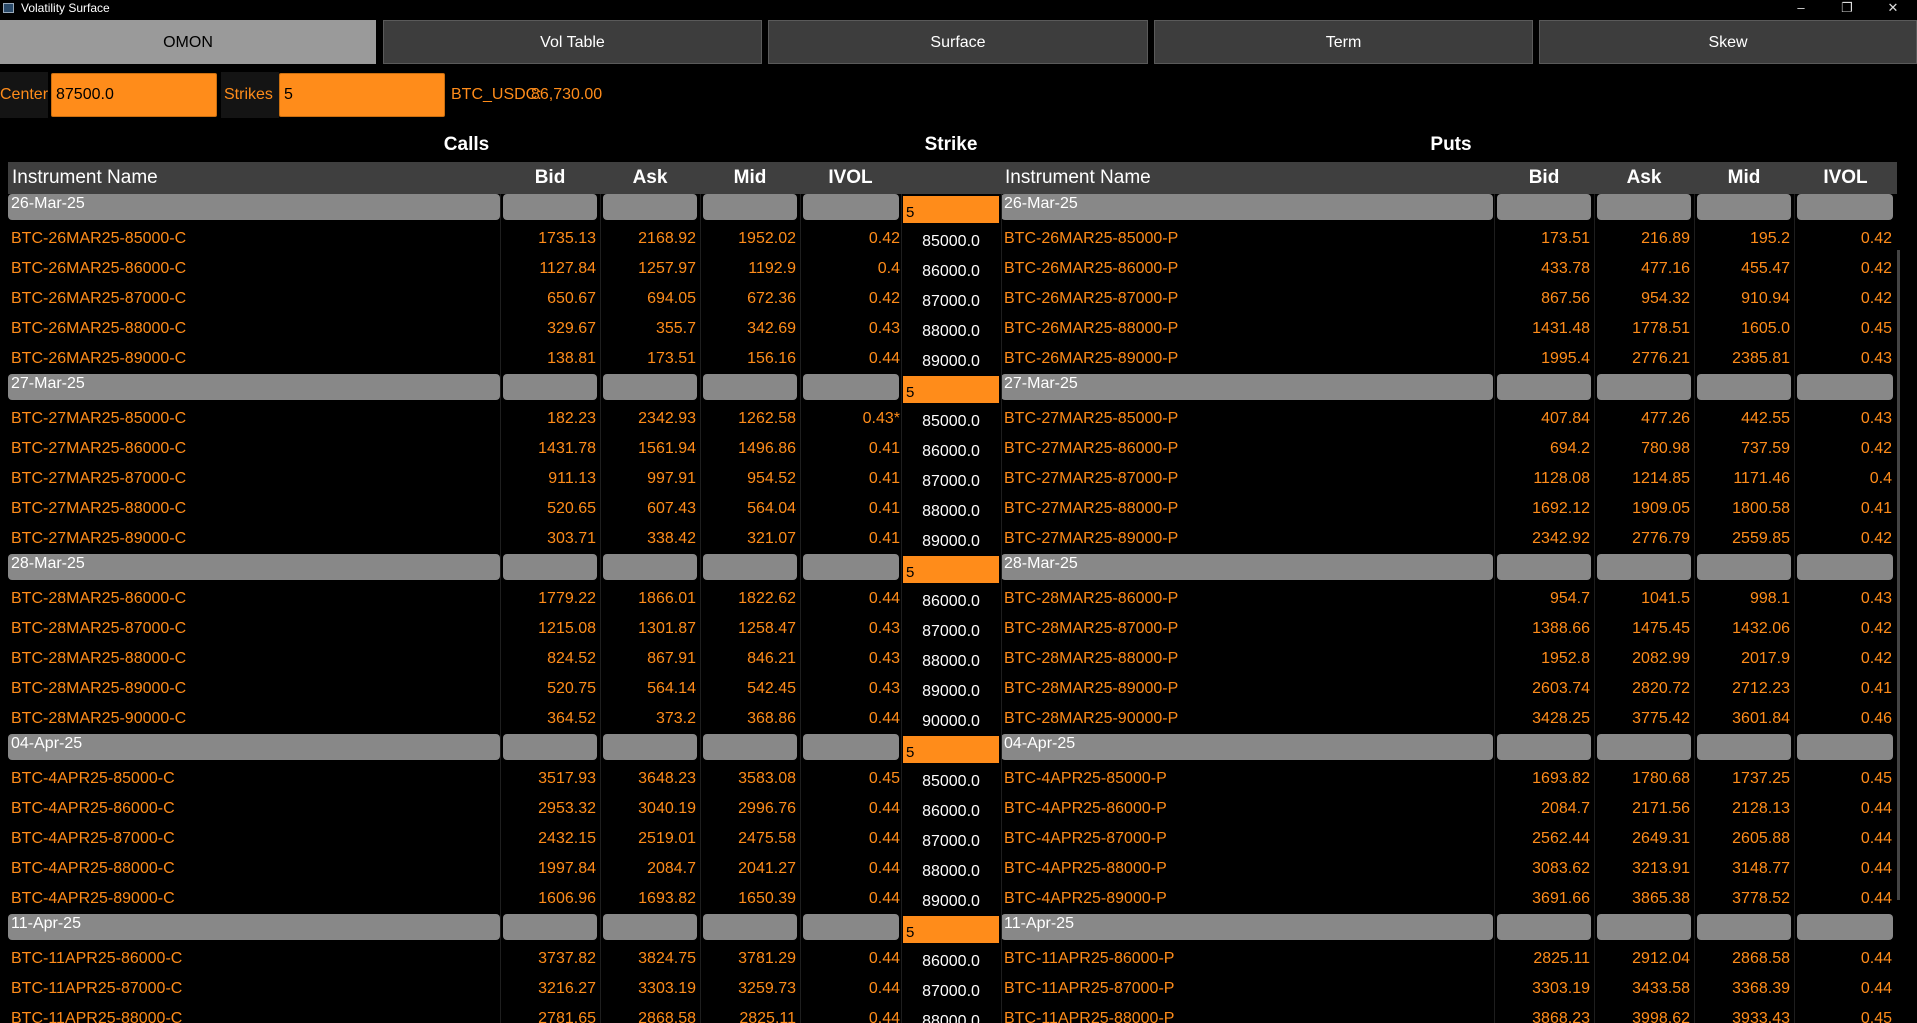 The image size is (1917, 1023). I want to click on put-bid: 1128.08, so click(1542, 479).